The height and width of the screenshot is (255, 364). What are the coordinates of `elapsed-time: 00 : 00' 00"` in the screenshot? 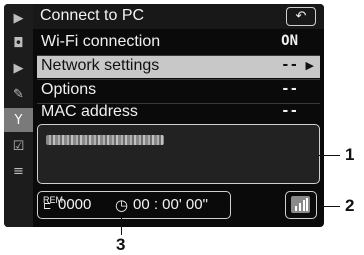 It's located at (170, 204).